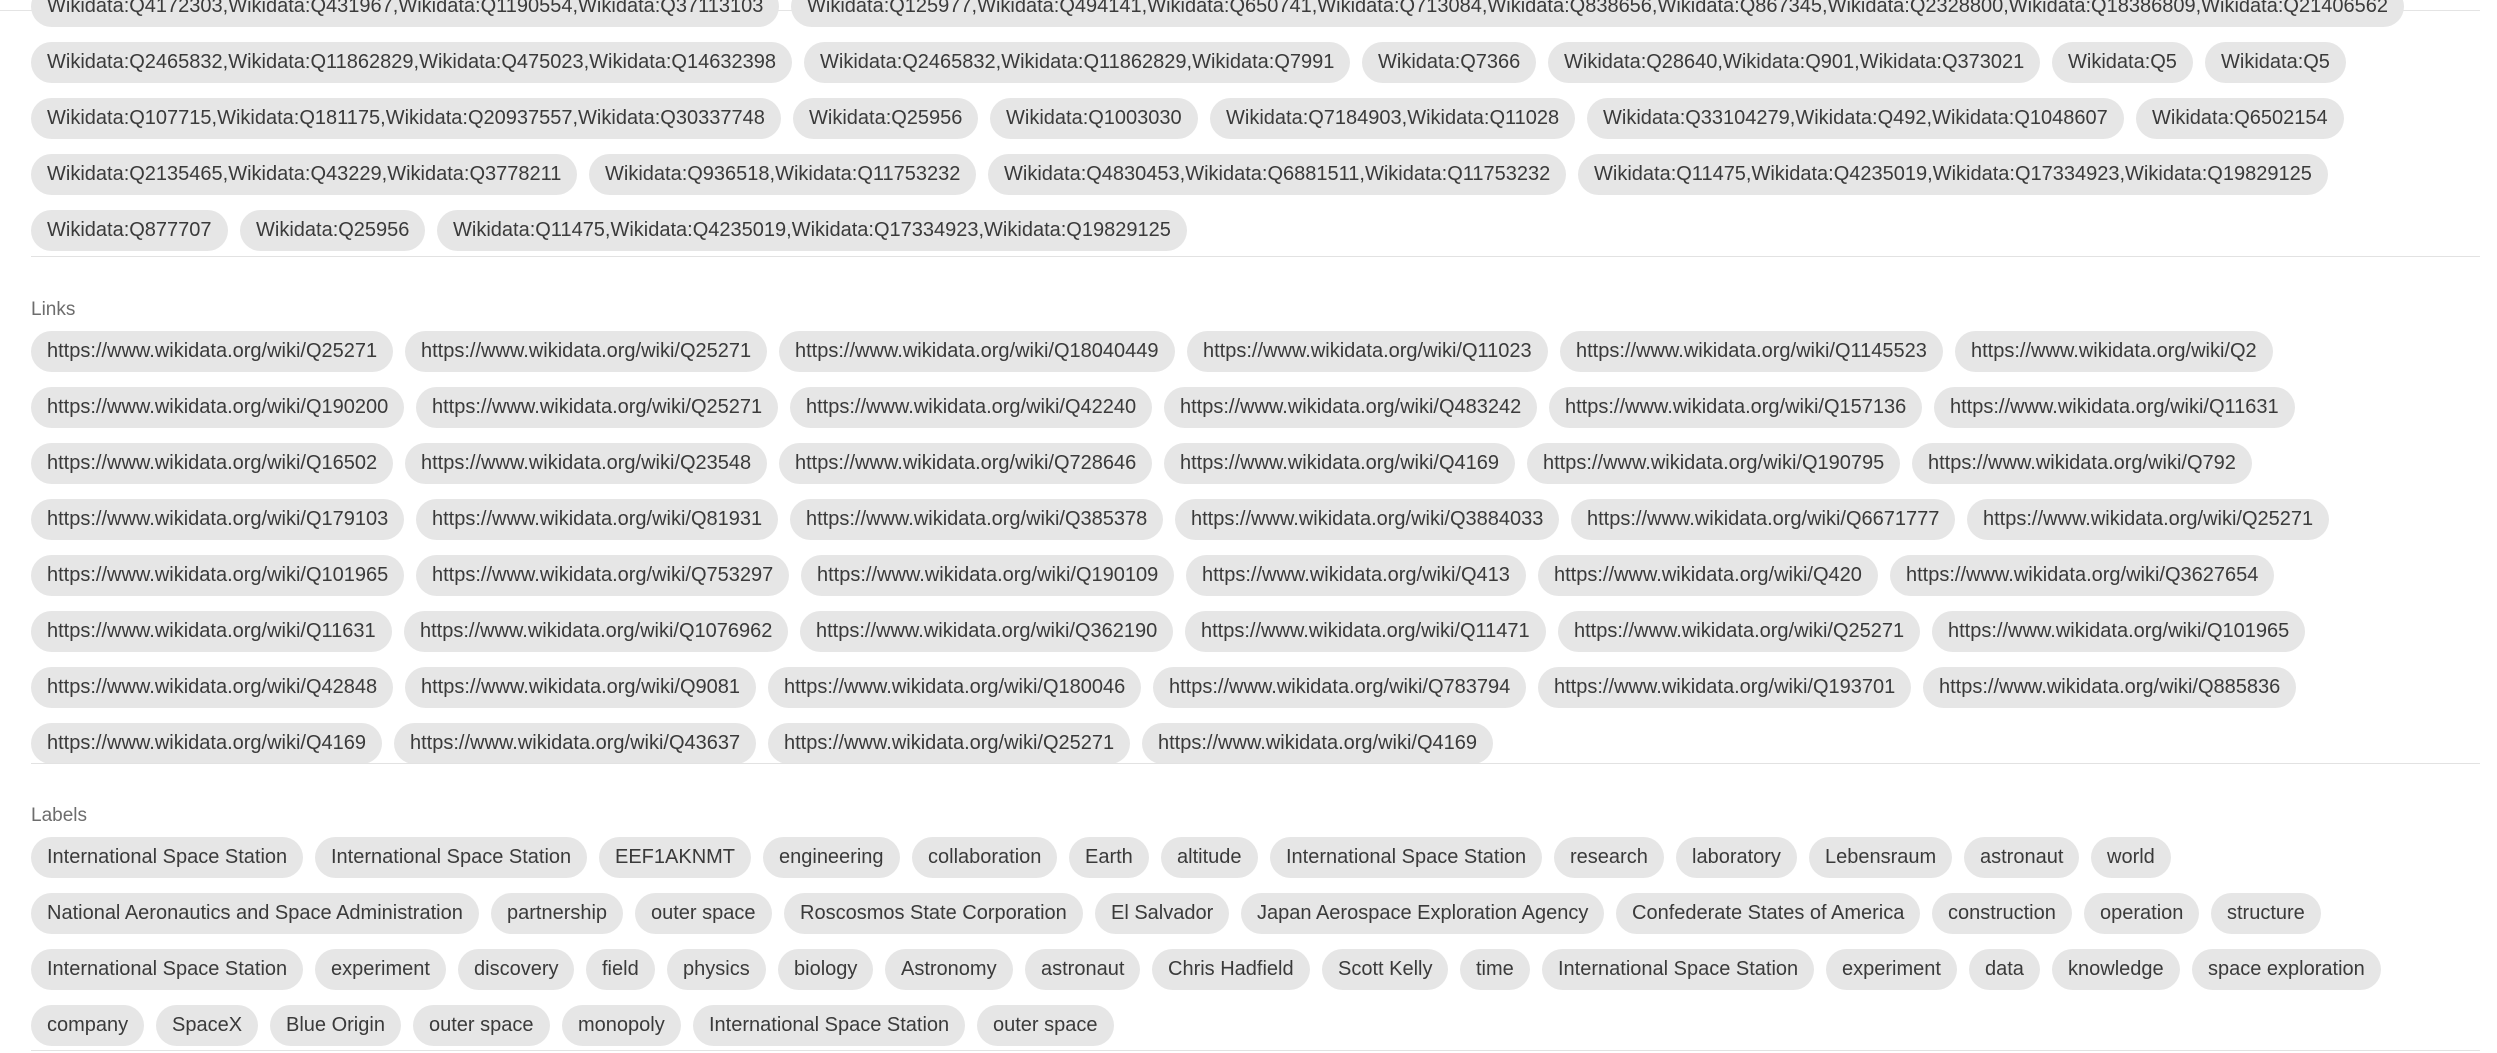 The image size is (2497, 1053). Describe the element at coordinates (1736, 857) in the screenshot. I see `labels-chip: laboratory` at that location.